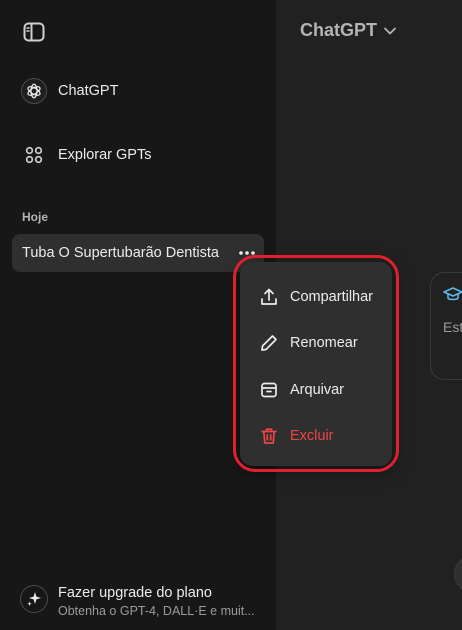 This screenshot has height=630, width=462. I want to click on suggestion-text: Est, so click(452, 327).